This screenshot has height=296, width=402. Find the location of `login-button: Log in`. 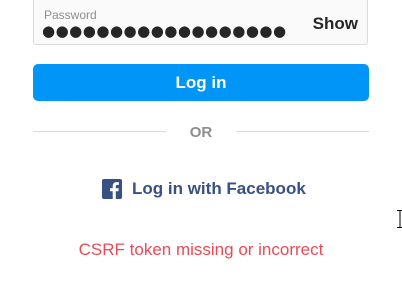

login-button: Log in is located at coordinates (201, 82).